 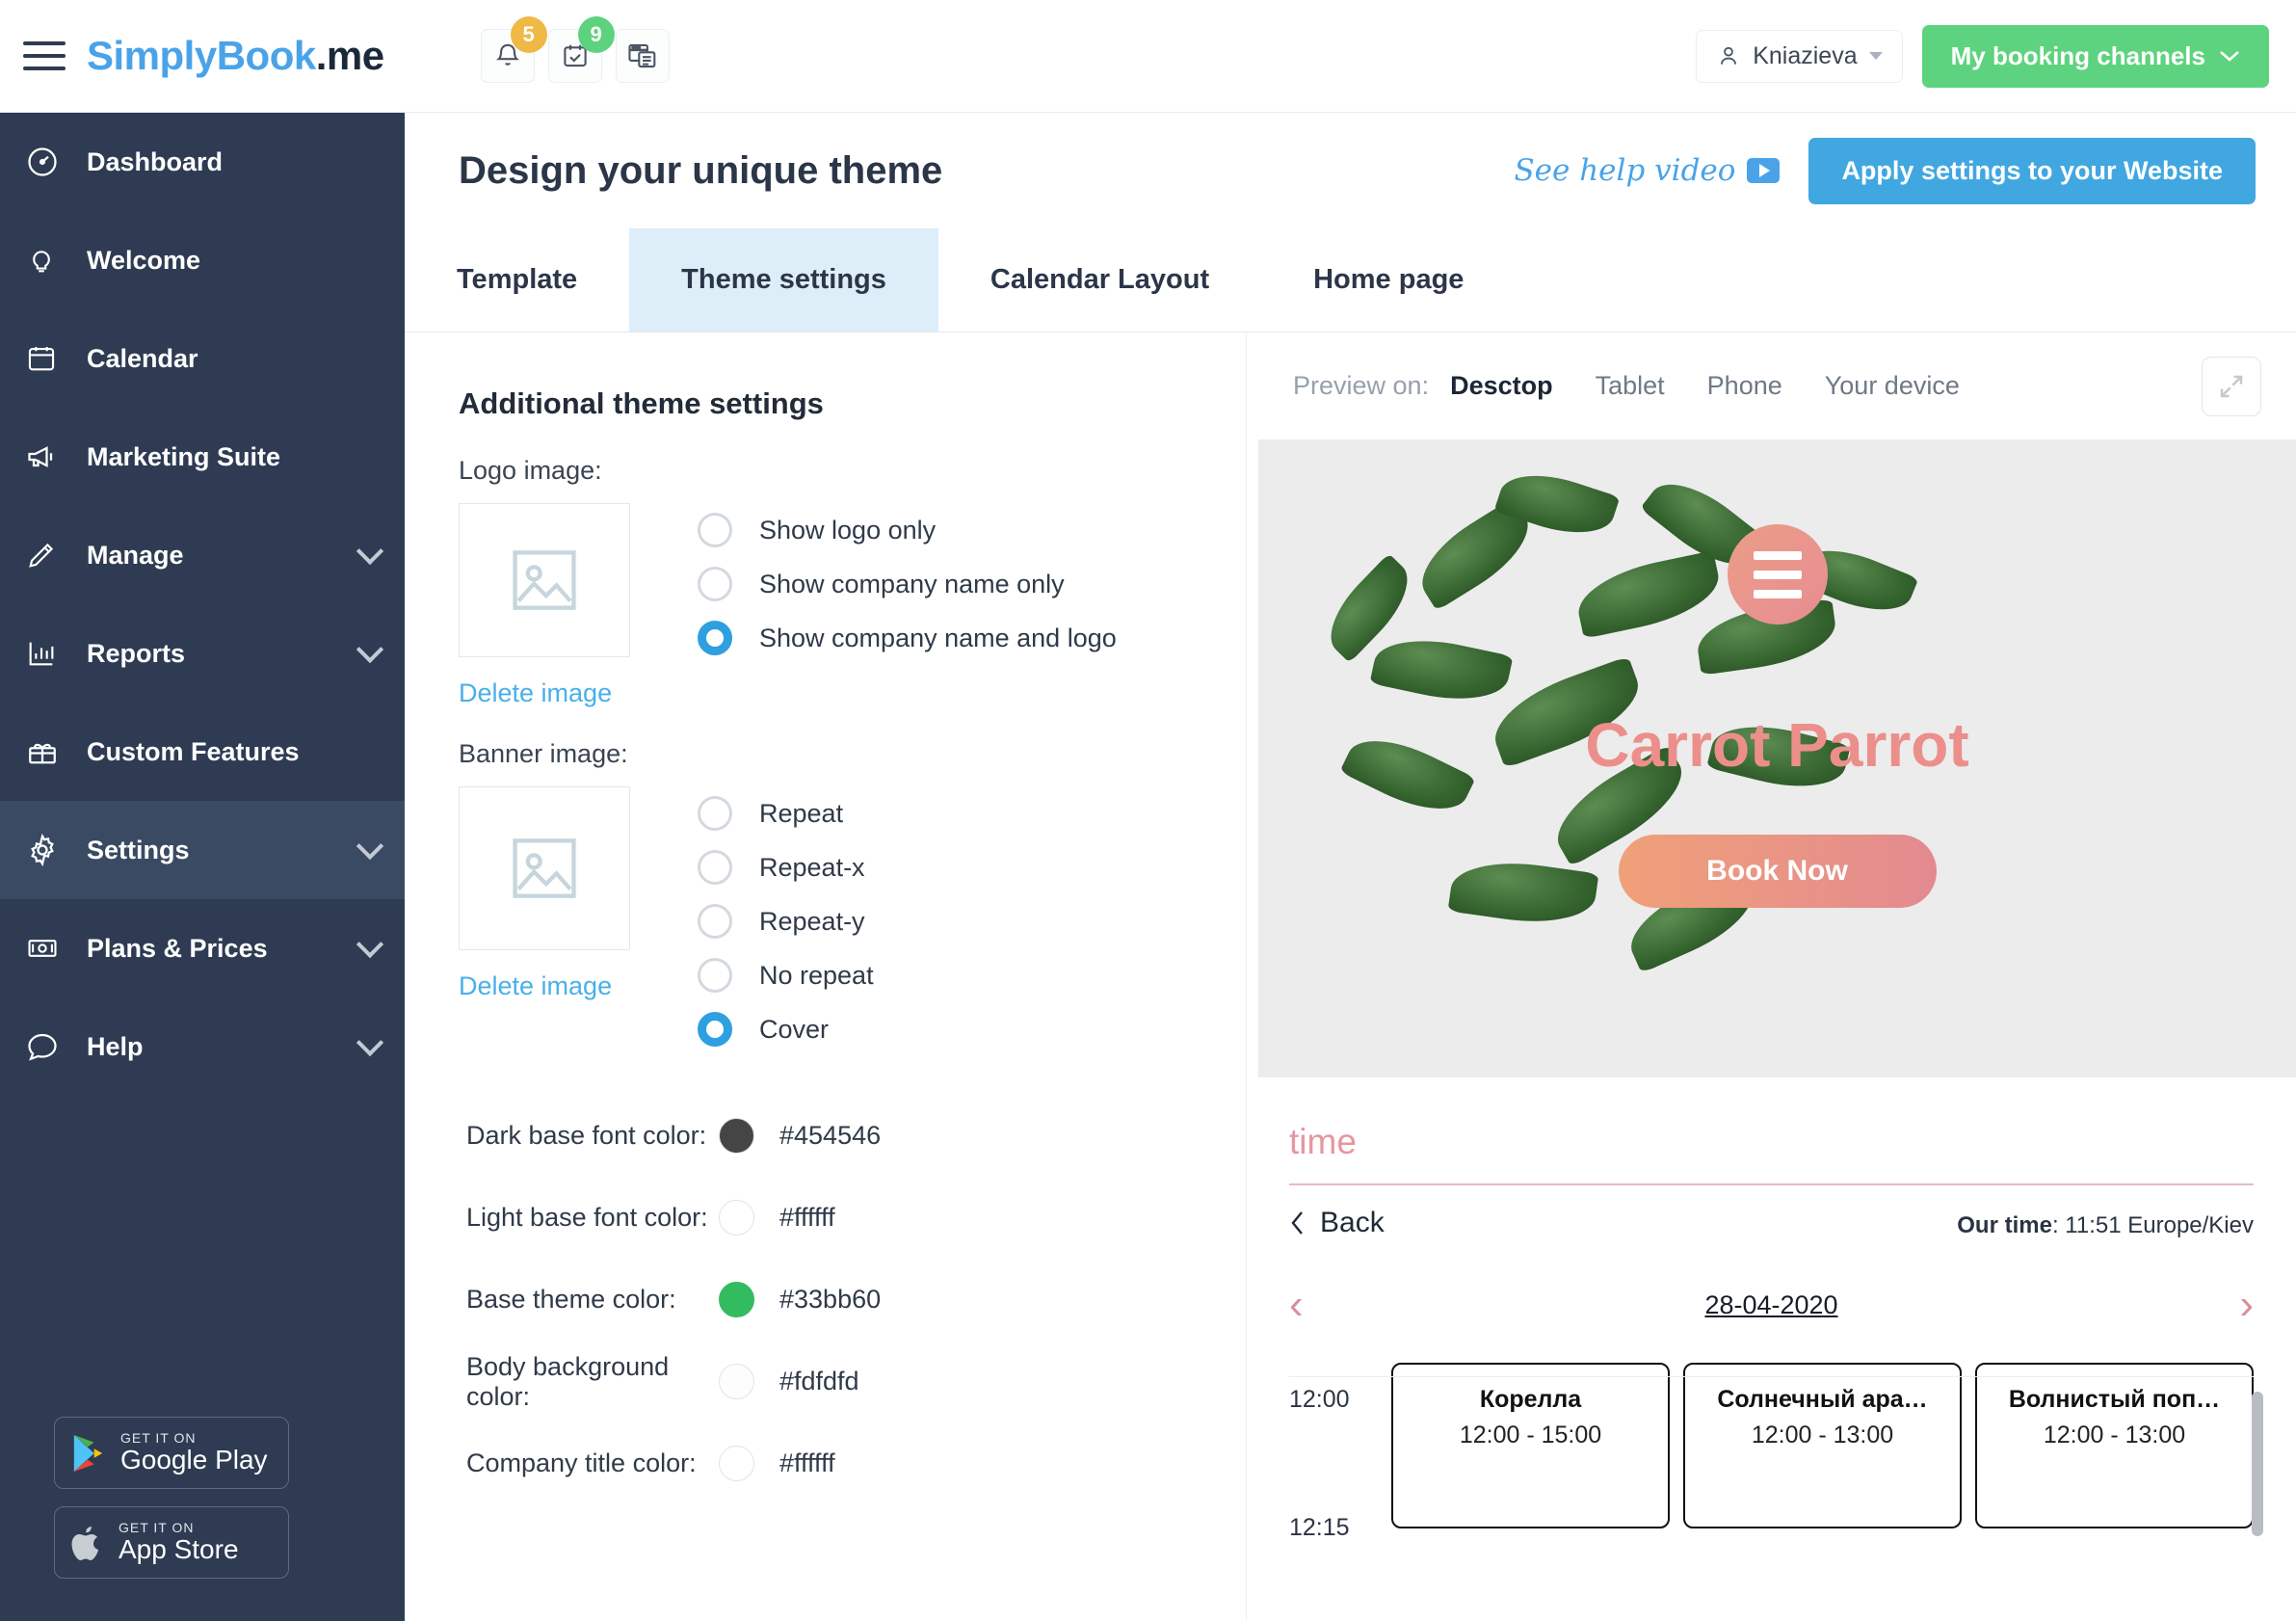 What do you see at coordinates (1744, 386) in the screenshot?
I see `preview-device-phone: Phone` at bounding box center [1744, 386].